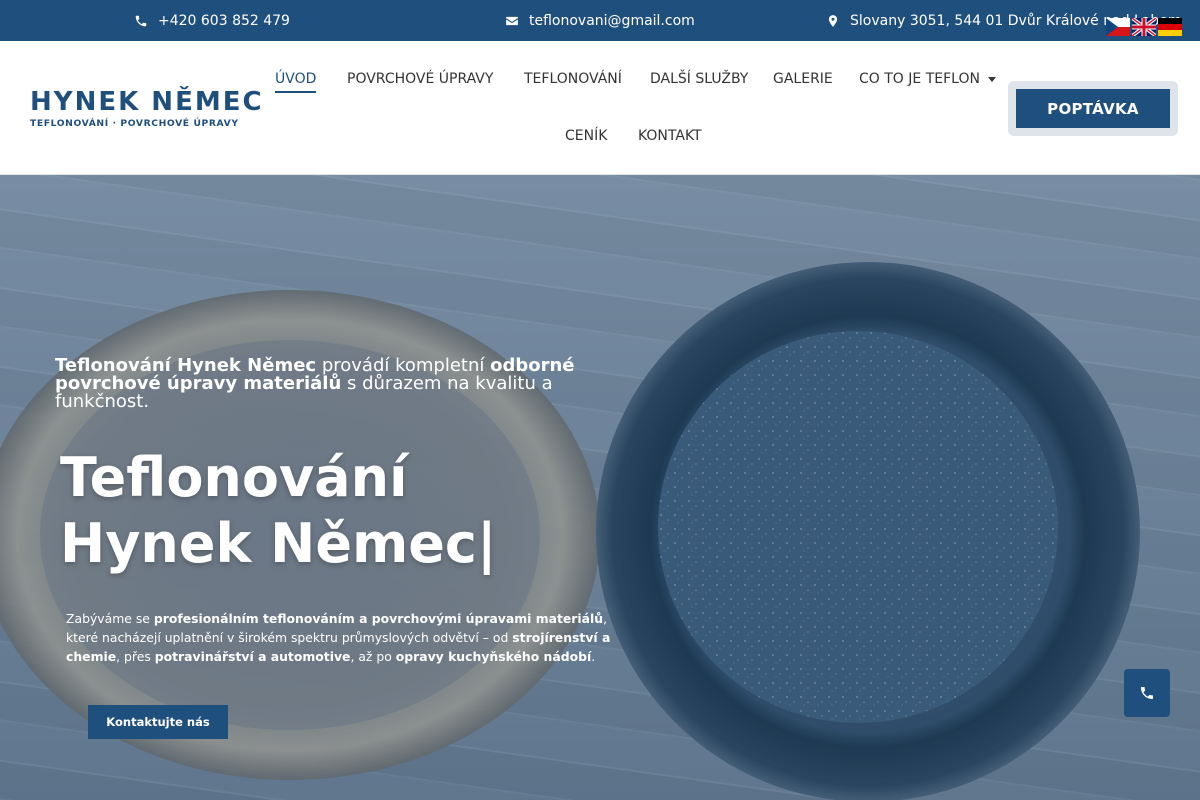 The image size is (1200, 800). I want to click on en-flag-icon, so click(1144, 27).